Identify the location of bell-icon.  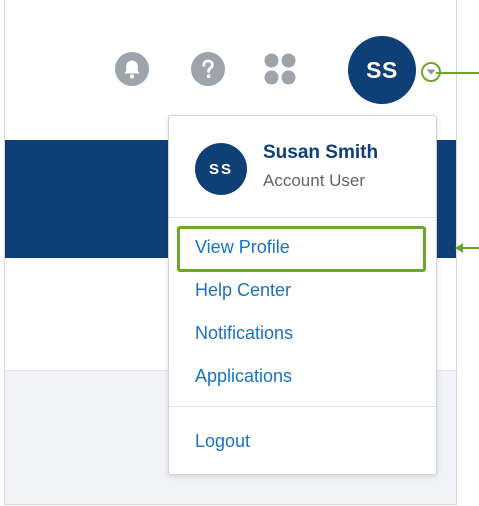
(132, 69).